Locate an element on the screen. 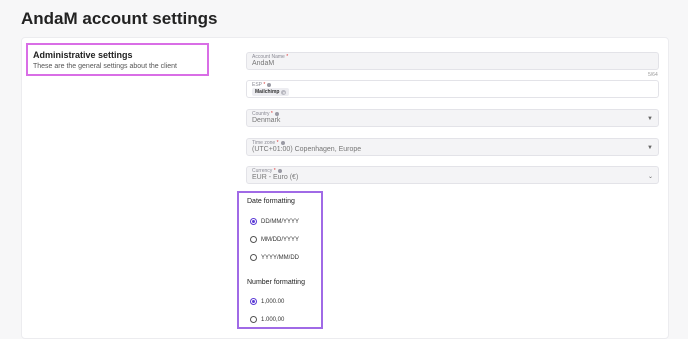  currency-value: EUR - Euro (€) is located at coordinates (275, 177).